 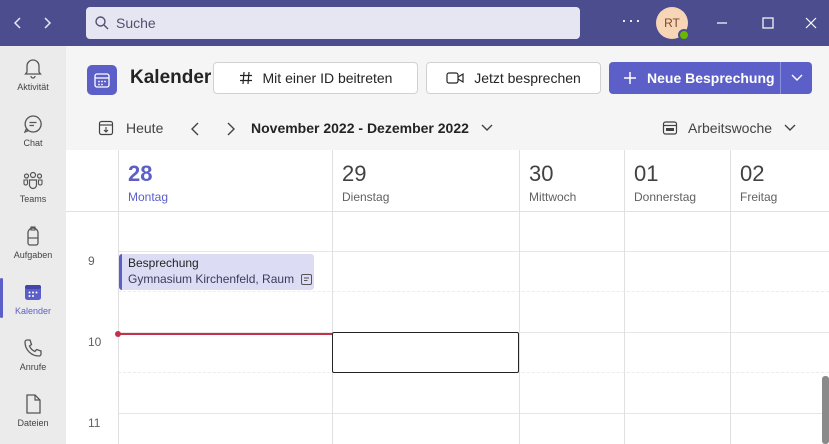 I want to click on day-name: Donnerstag, so click(x=665, y=197).